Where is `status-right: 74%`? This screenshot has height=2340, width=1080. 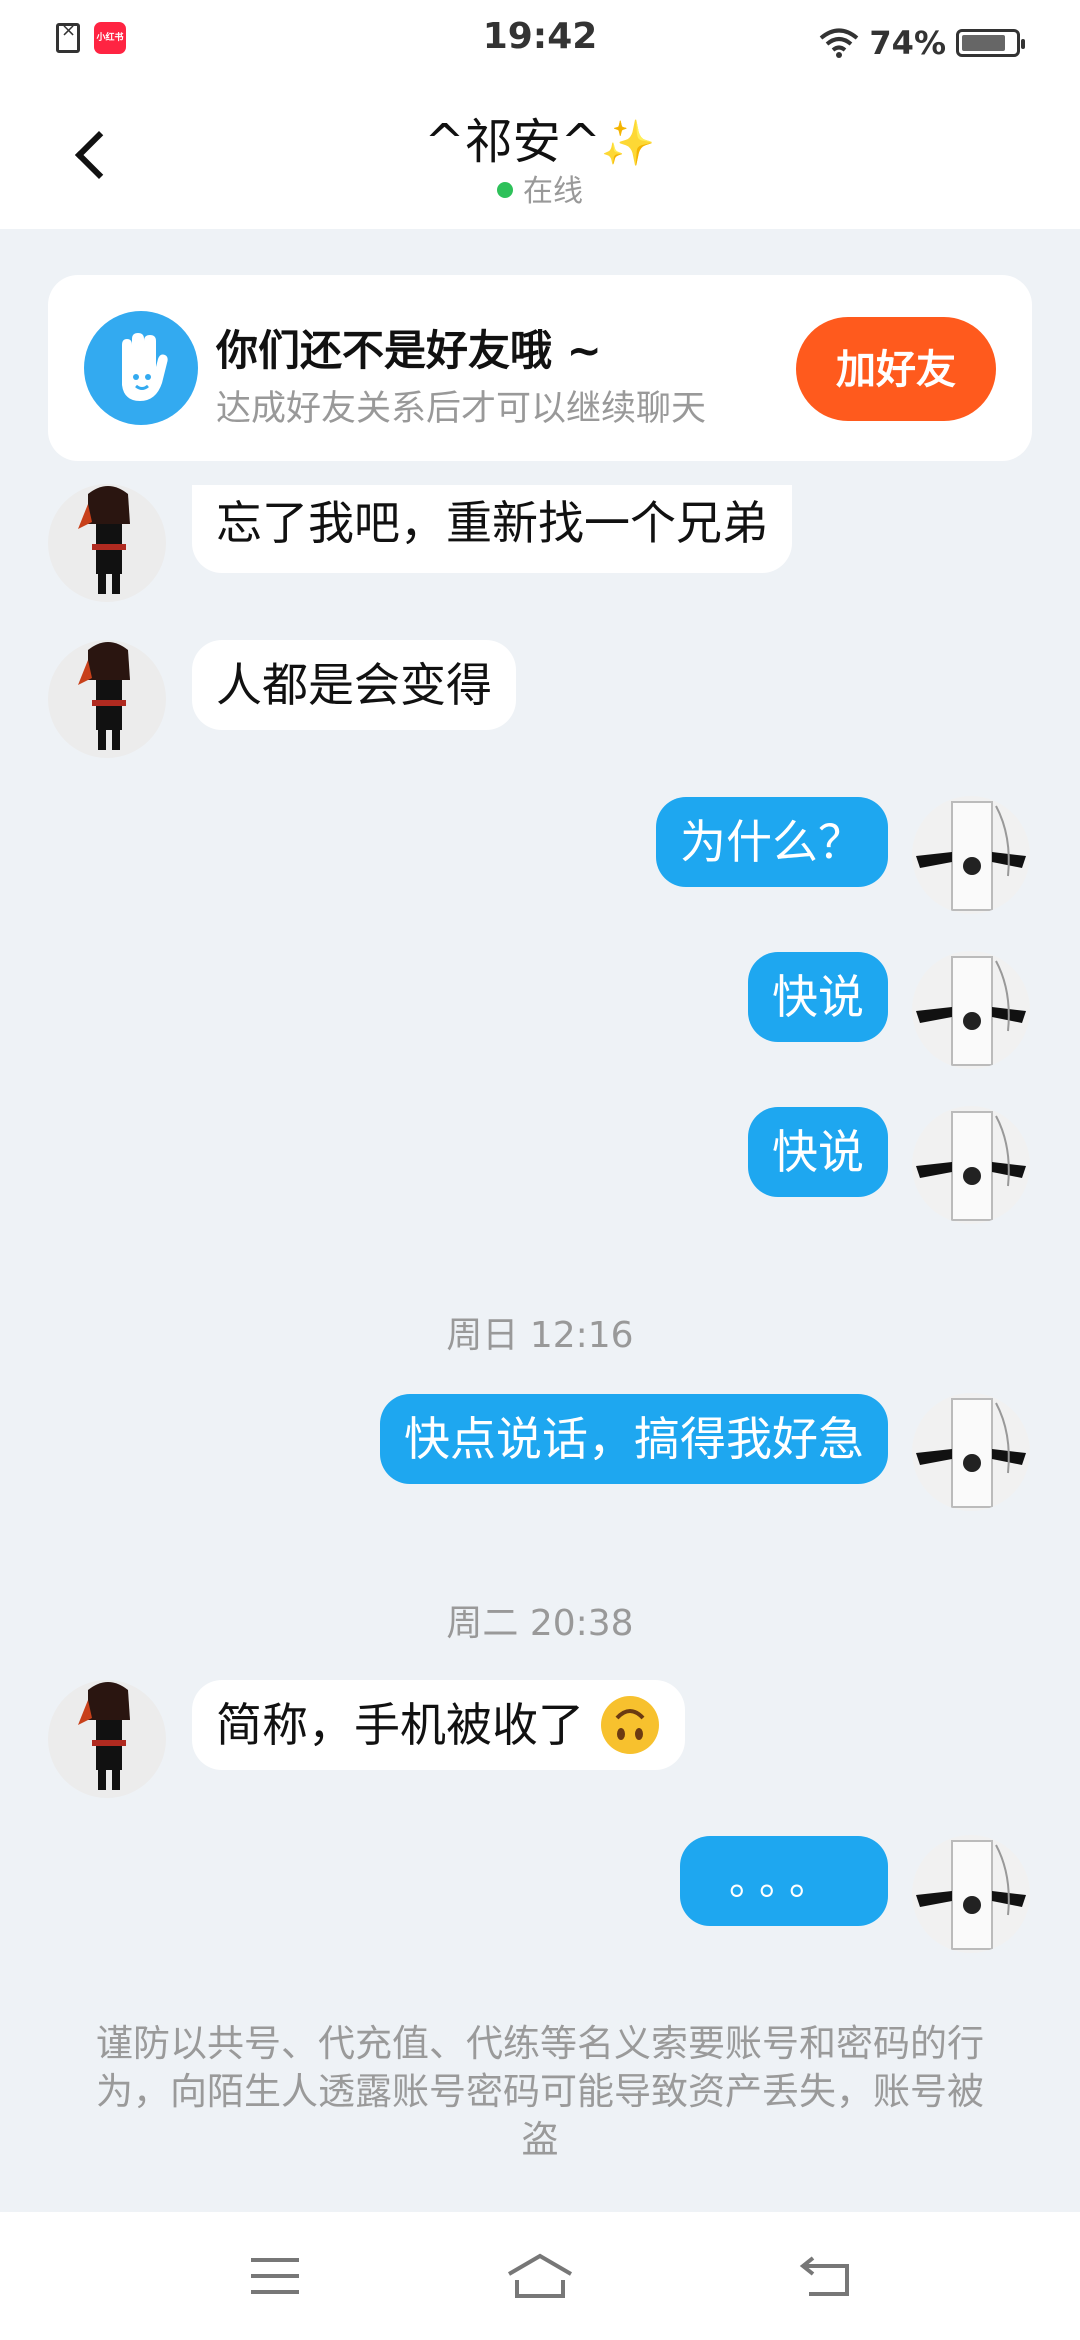
status-right: 74% is located at coordinates (922, 43).